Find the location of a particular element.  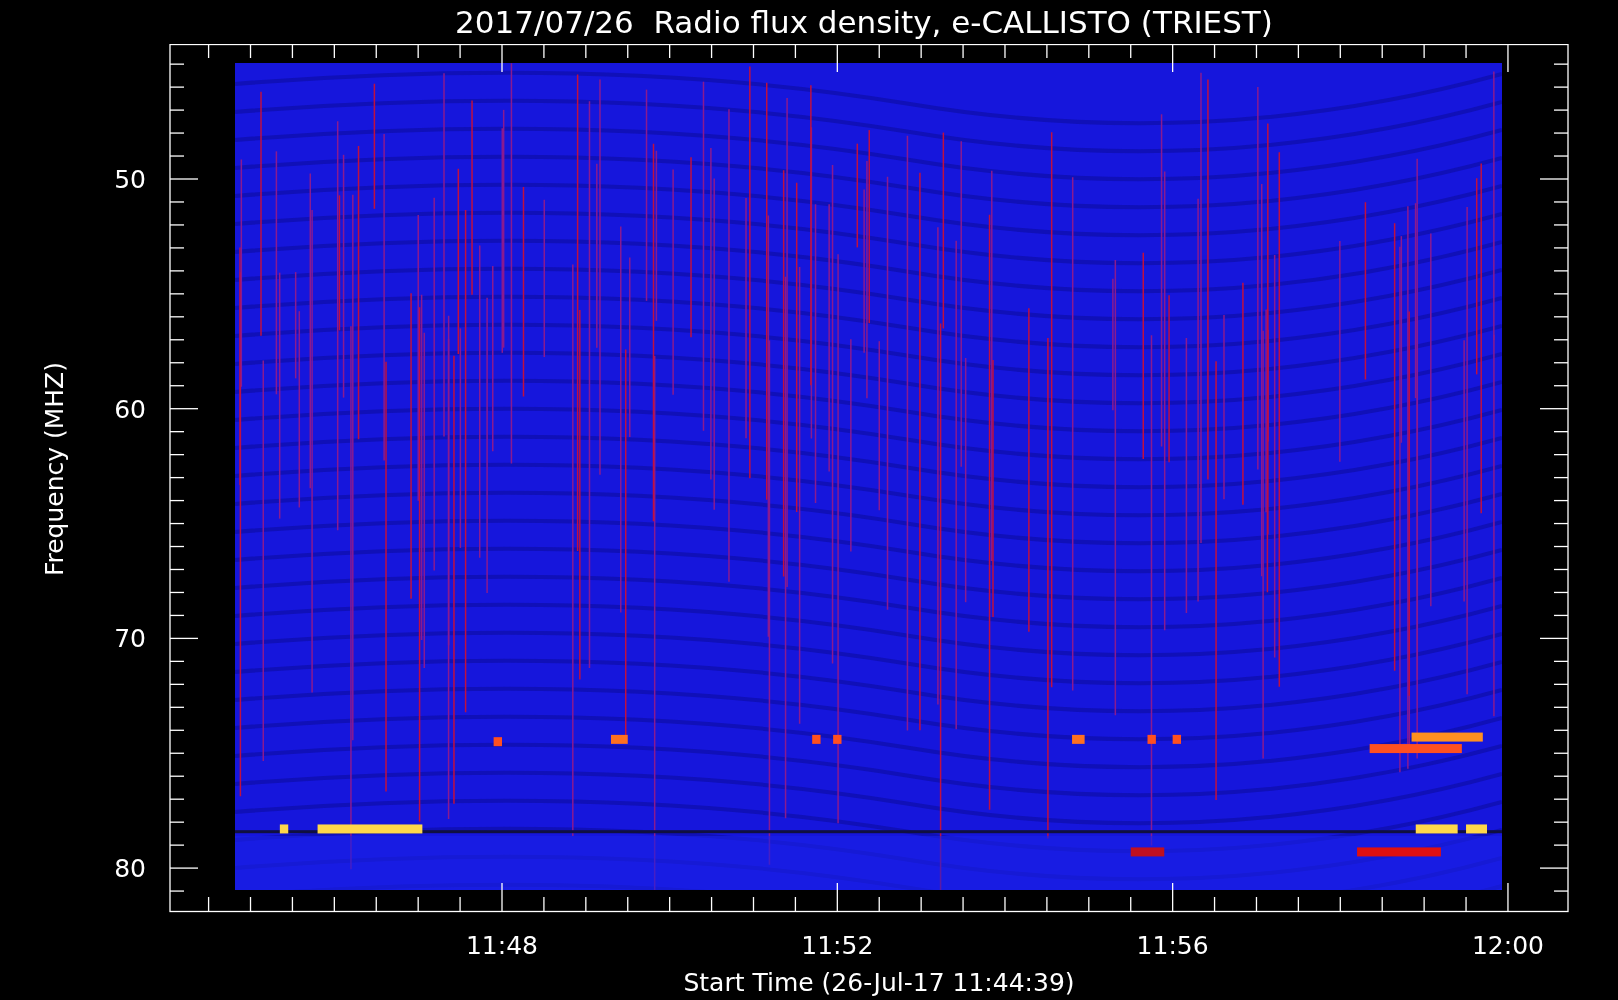

x-tick-label: 11:48 is located at coordinates (502, 945).